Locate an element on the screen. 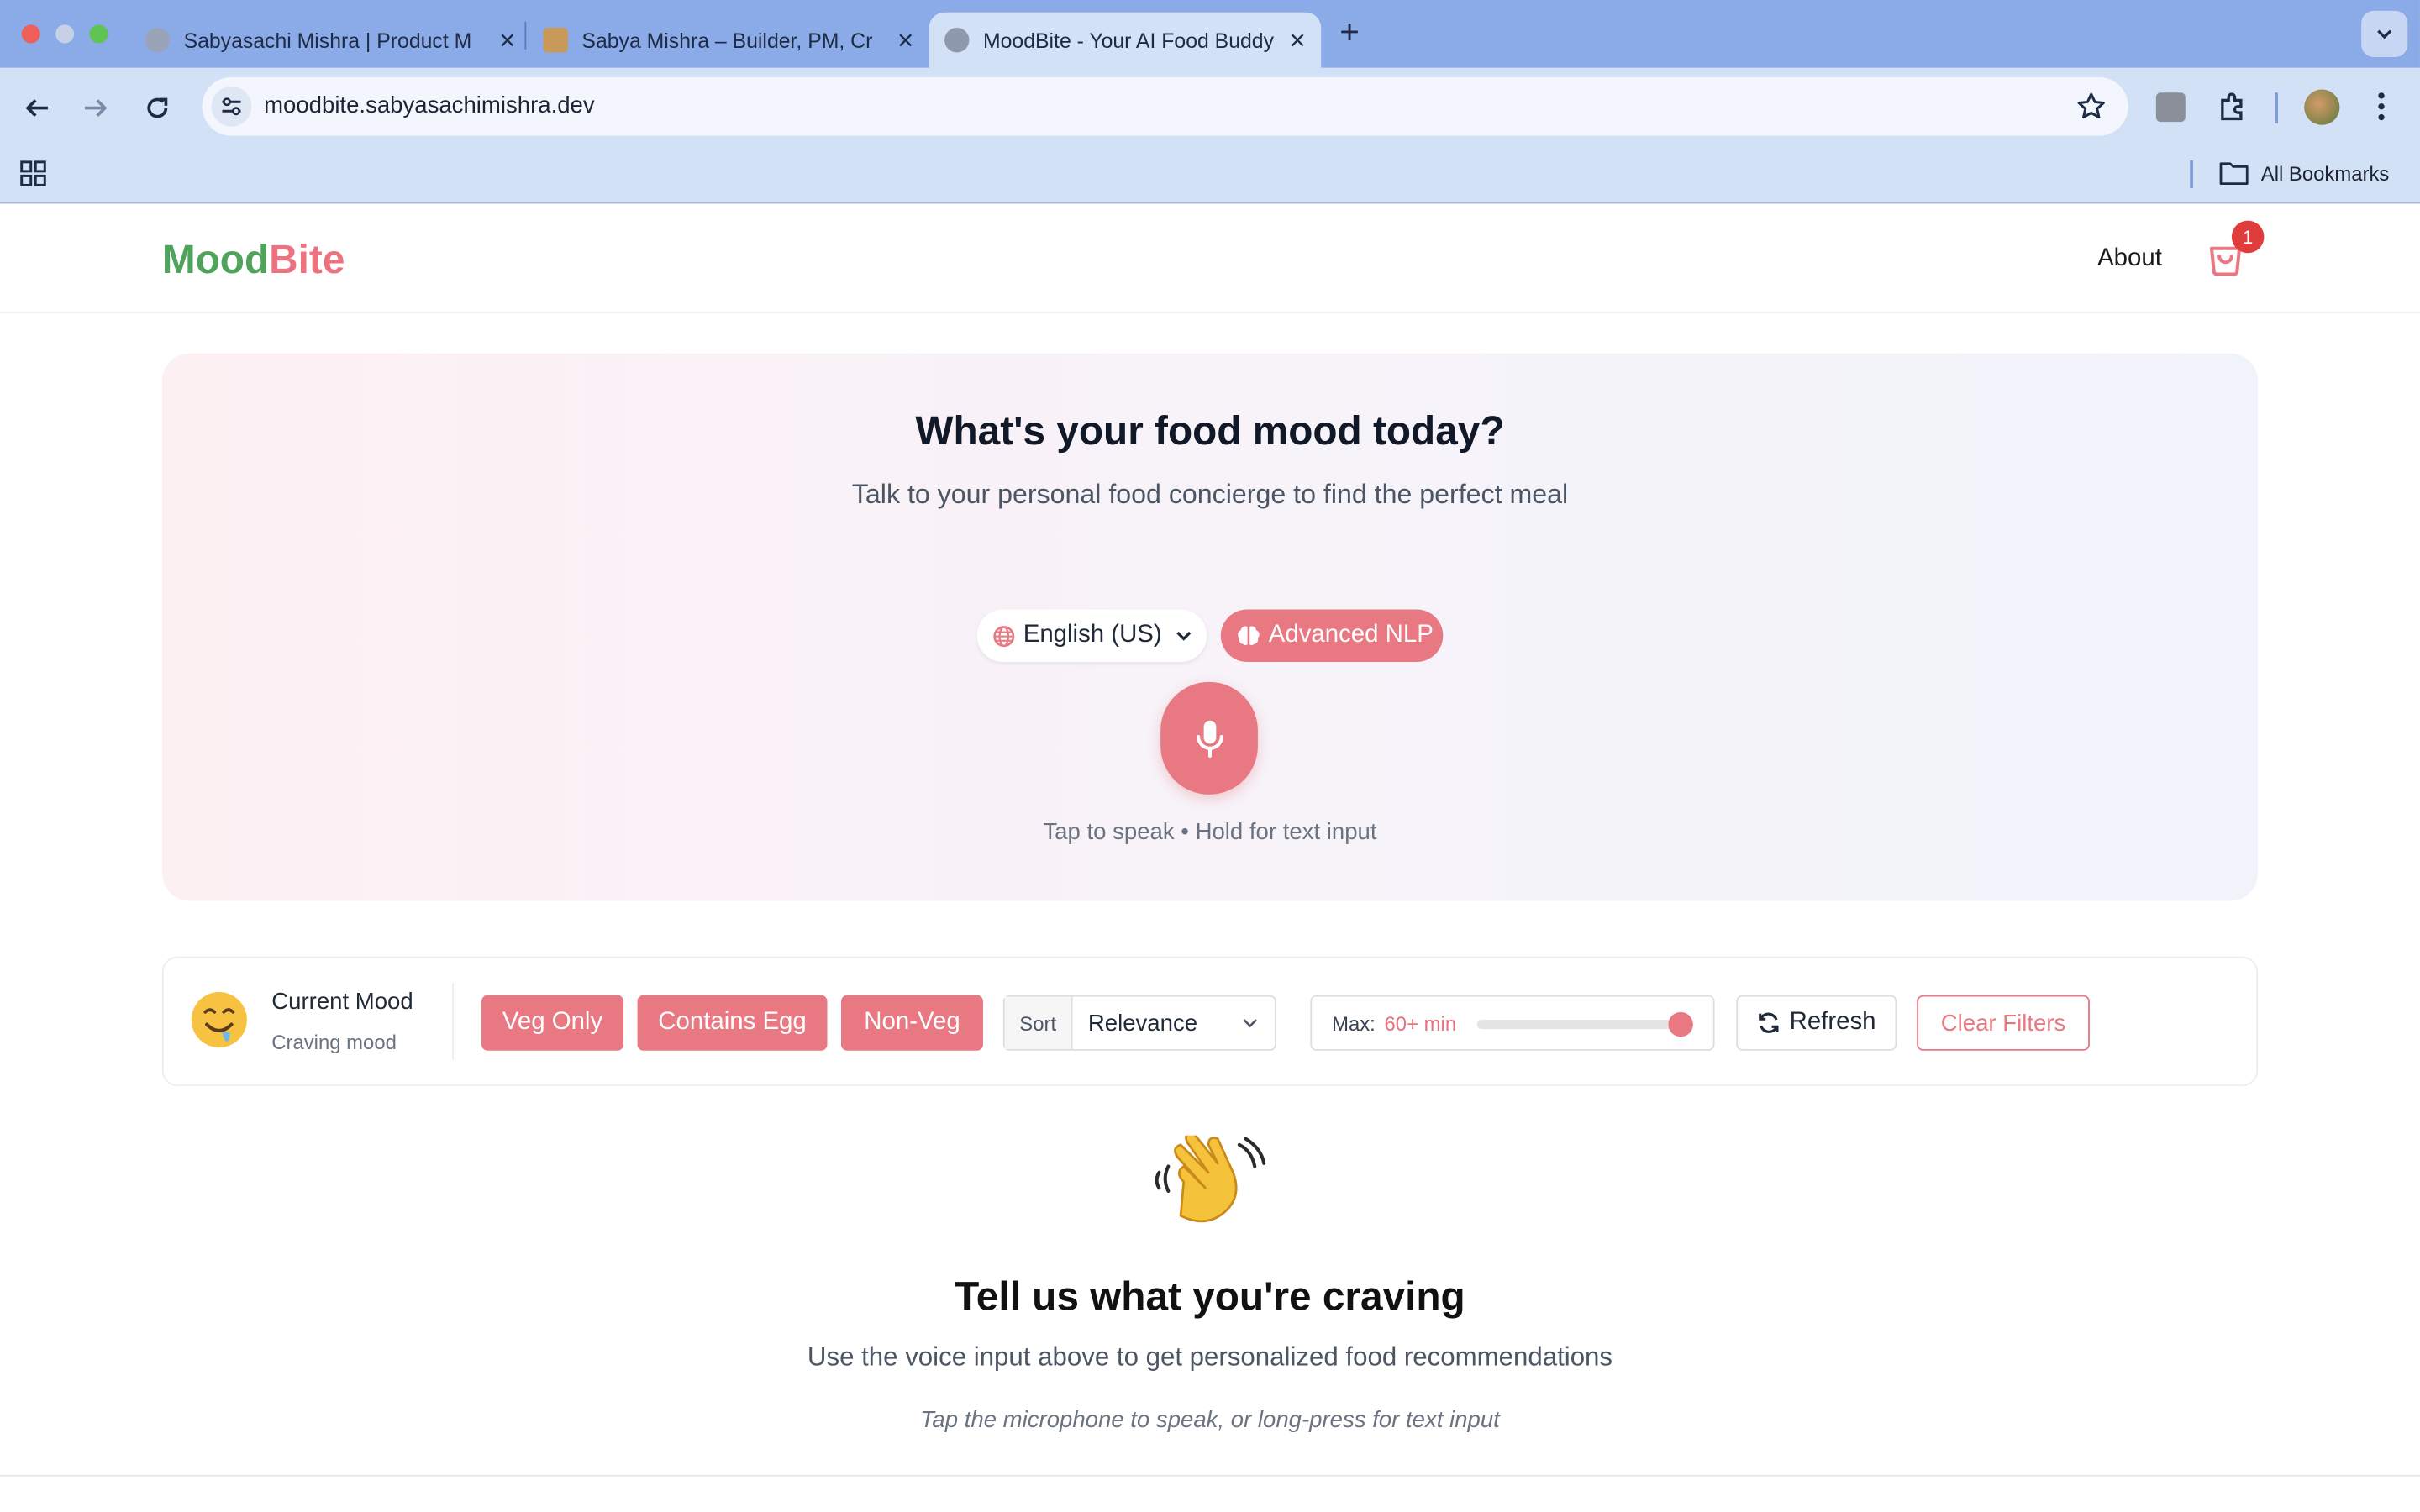  browser-menu-icon is located at coordinates (2381, 111).